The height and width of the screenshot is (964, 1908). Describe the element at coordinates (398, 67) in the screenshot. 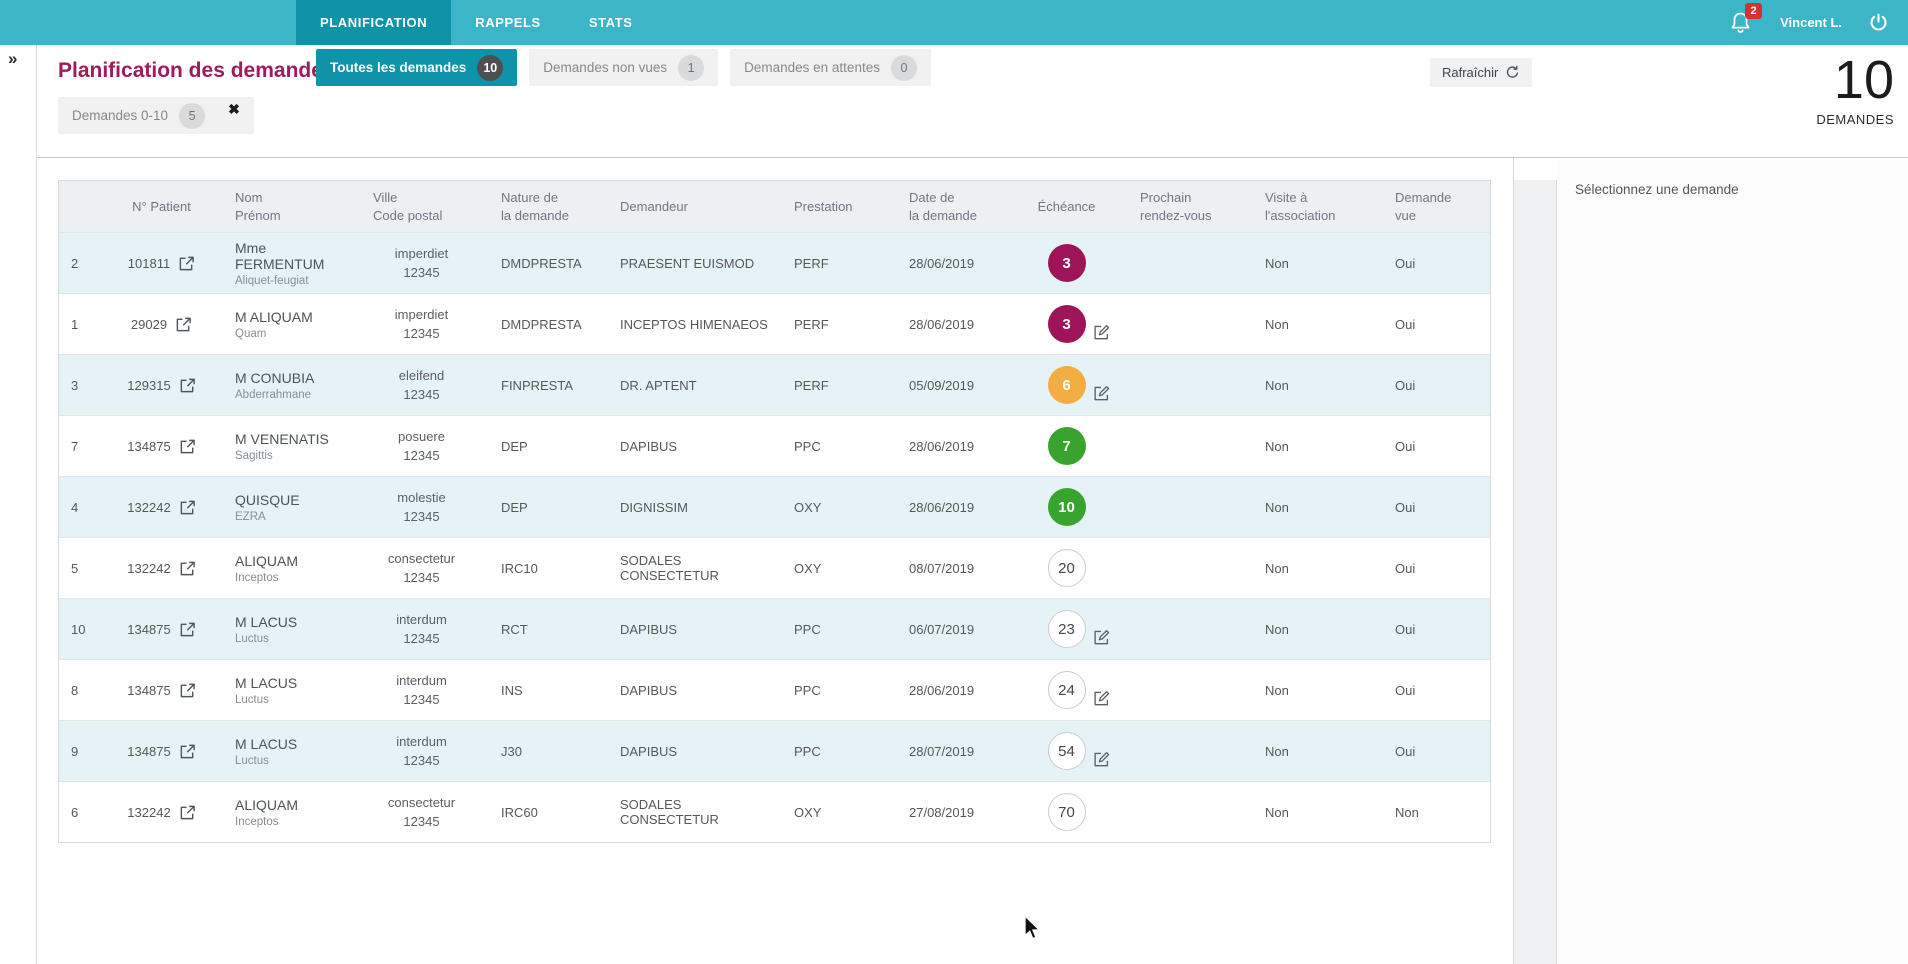

I see `filter-label: Toutes les demandes` at that location.